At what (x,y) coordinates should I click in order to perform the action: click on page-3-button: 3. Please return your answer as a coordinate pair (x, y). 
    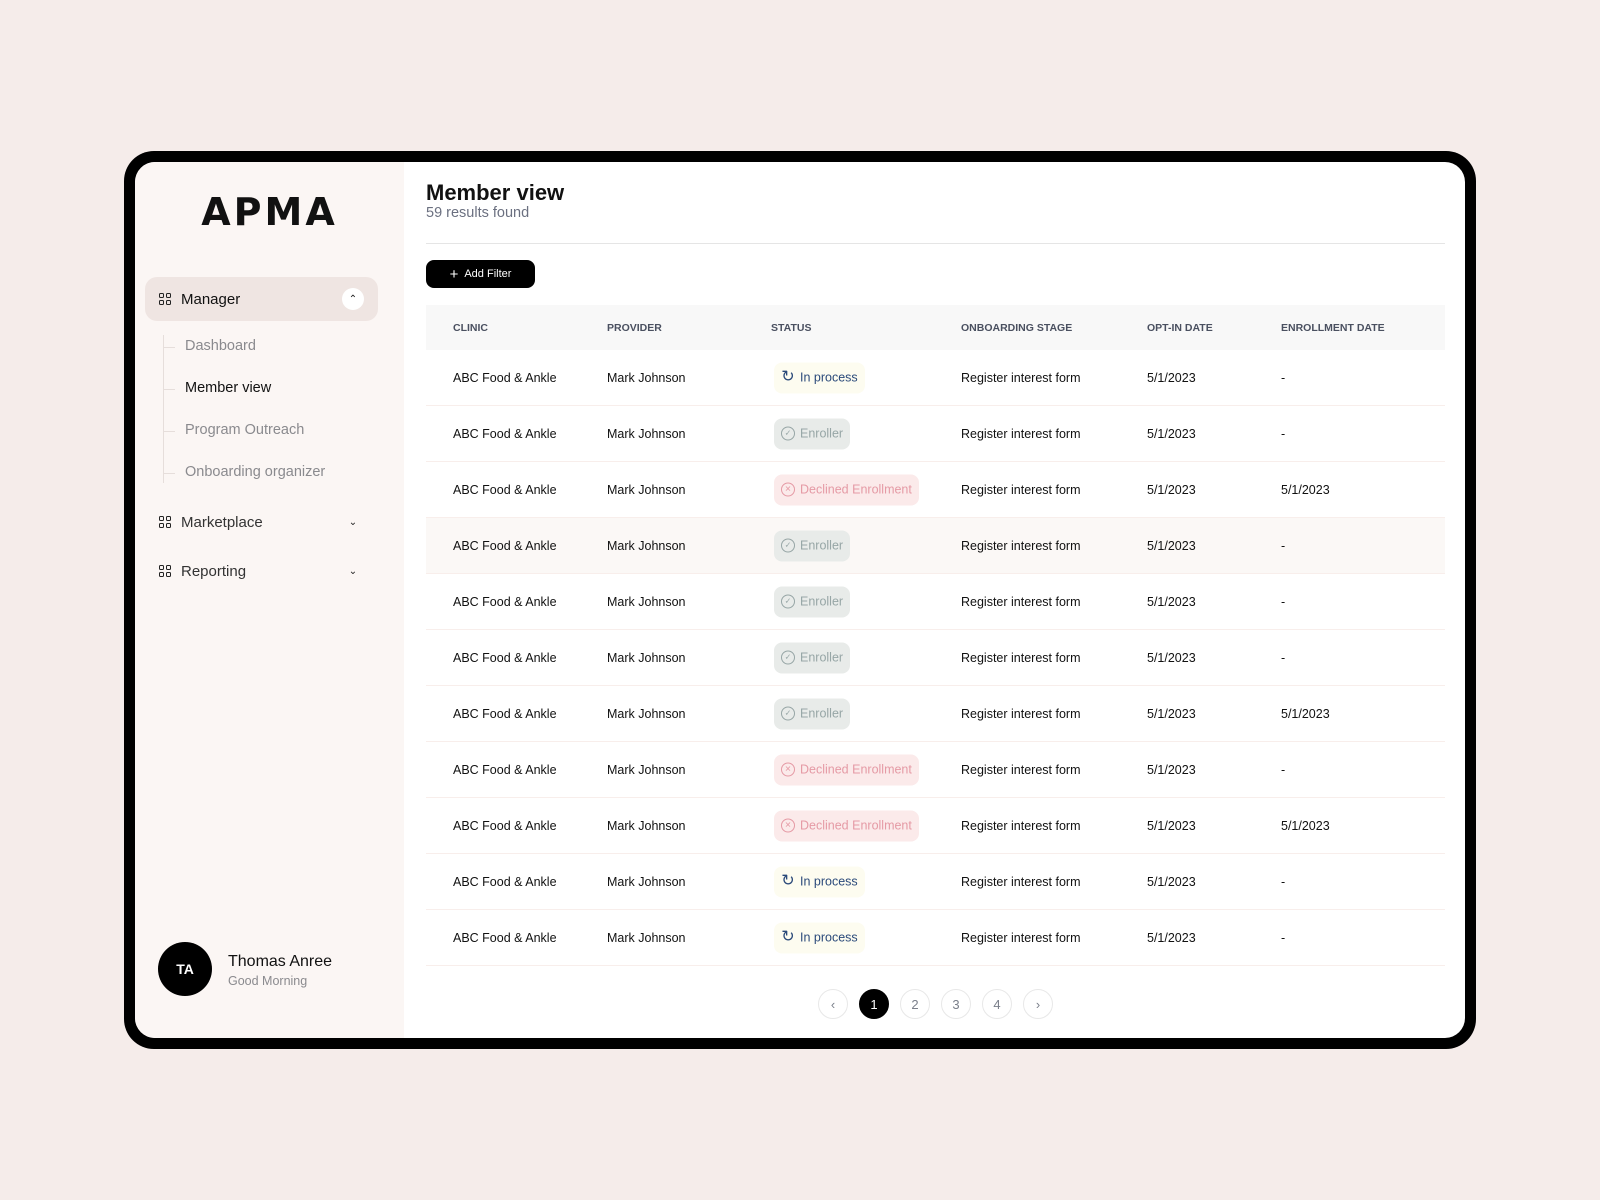
    Looking at the image, I should click on (956, 1004).